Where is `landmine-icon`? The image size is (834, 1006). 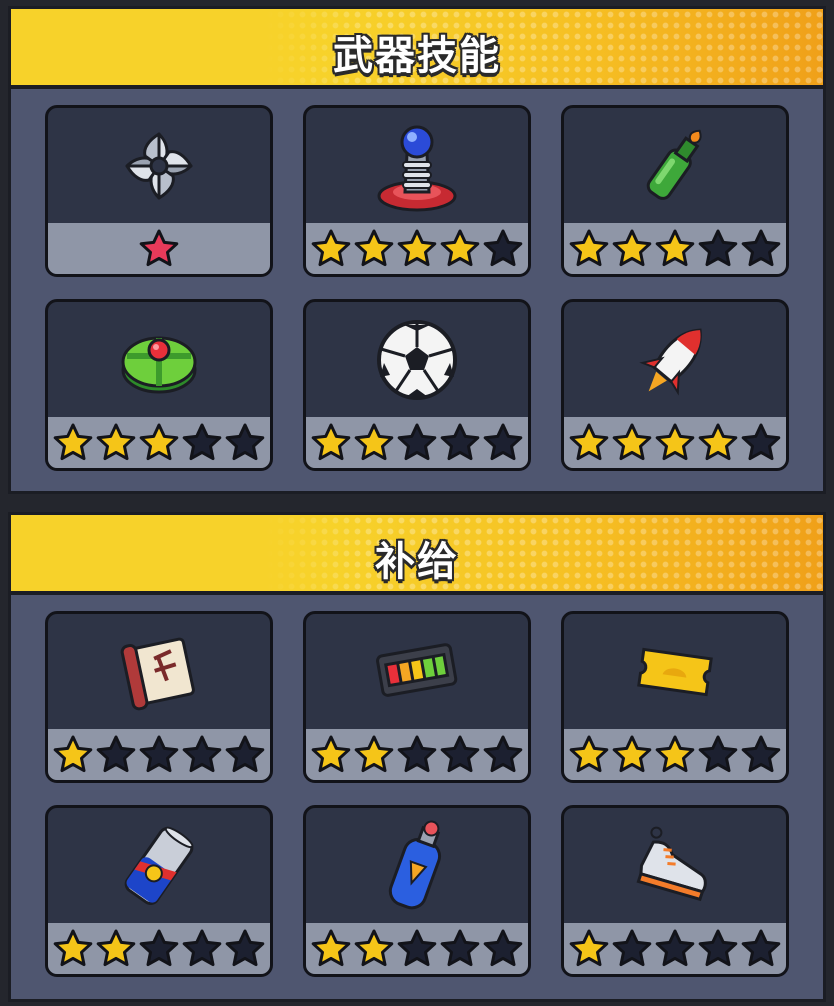 landmine-icon is located at coordinates (159, 359).